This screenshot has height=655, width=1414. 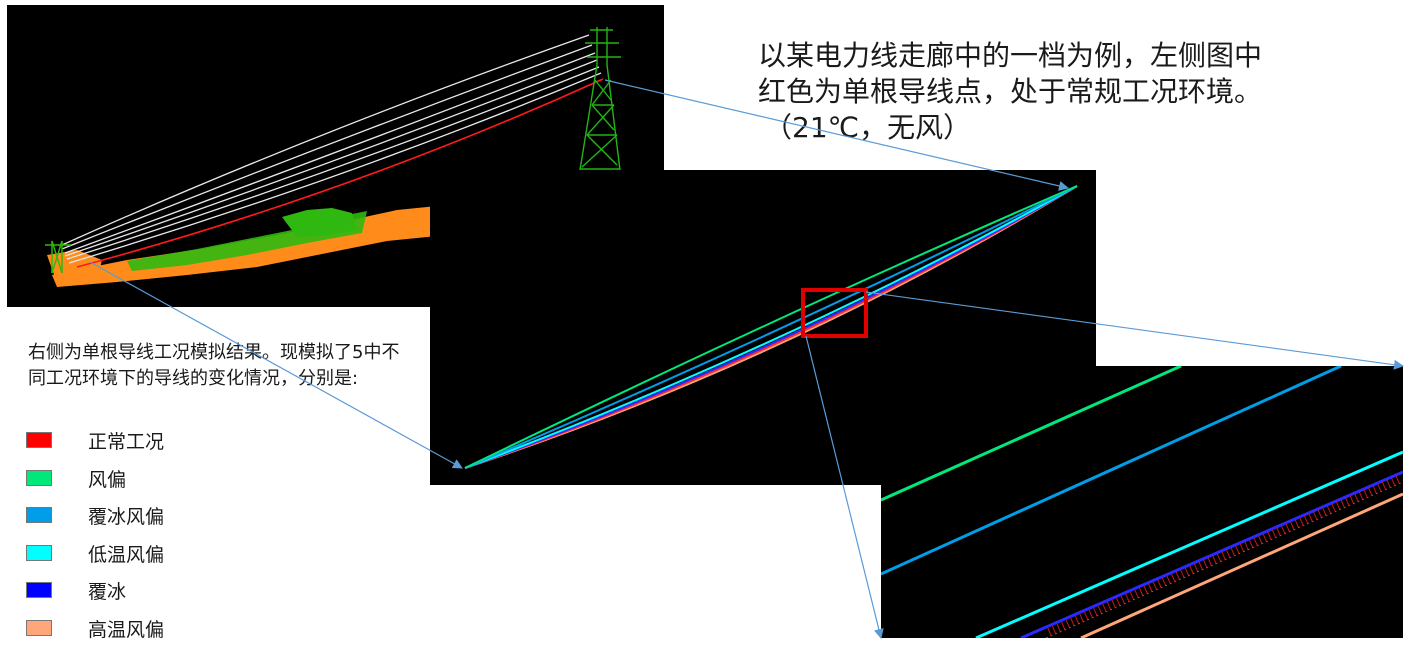 What do you see at coordinates (107, 592) in the screenshot?
I see `legend-label: 覆冰` at bounding box center [107, 592].